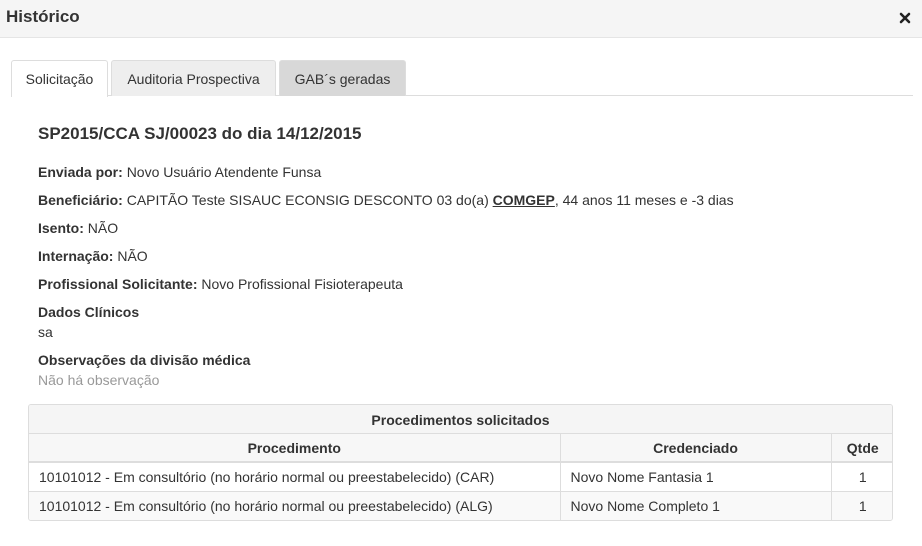  I want to click on provider-cell: Novo Nome Fantasia 1, so click(696, 477).